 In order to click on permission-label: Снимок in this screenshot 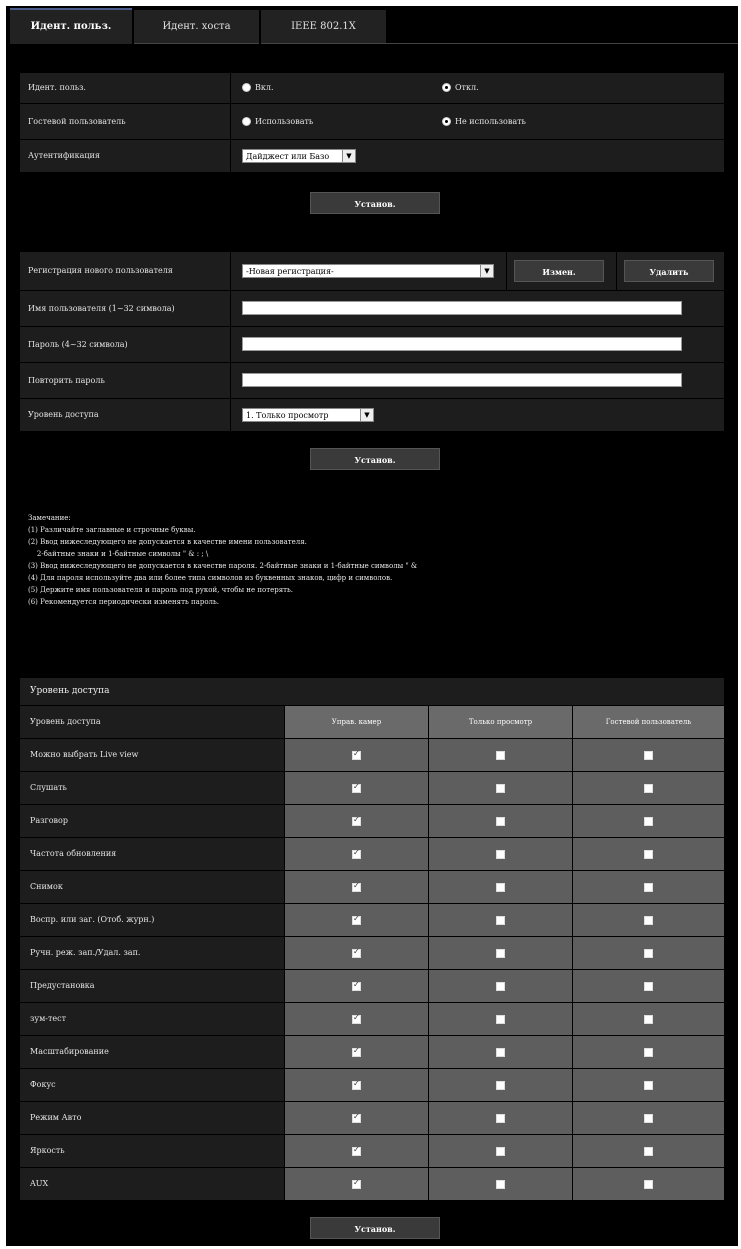, I will do `click(152, 887)`.